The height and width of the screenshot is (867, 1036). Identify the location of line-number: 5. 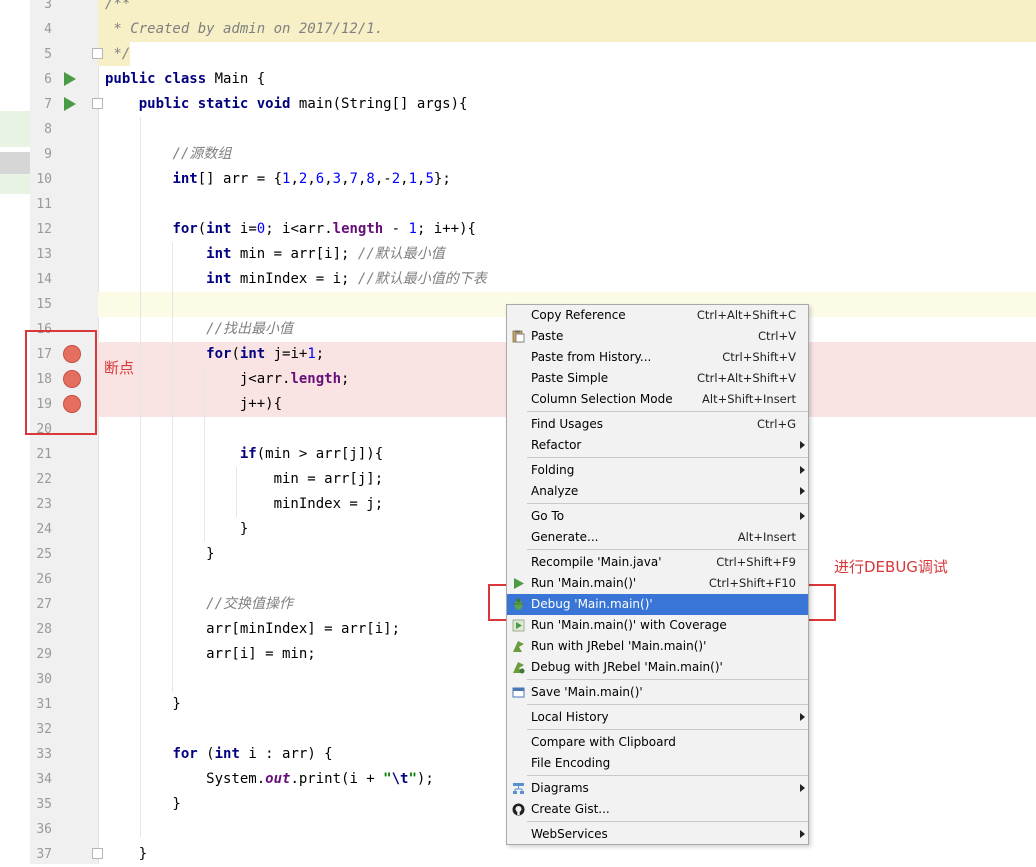
(48, 54).